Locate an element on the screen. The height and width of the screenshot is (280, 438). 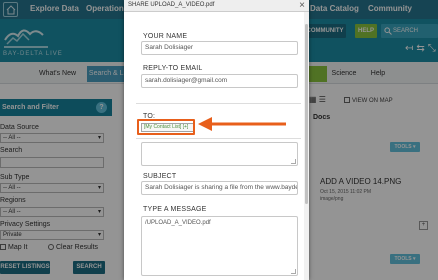
scrollbar-thumb is located at coordinates (306, 114).